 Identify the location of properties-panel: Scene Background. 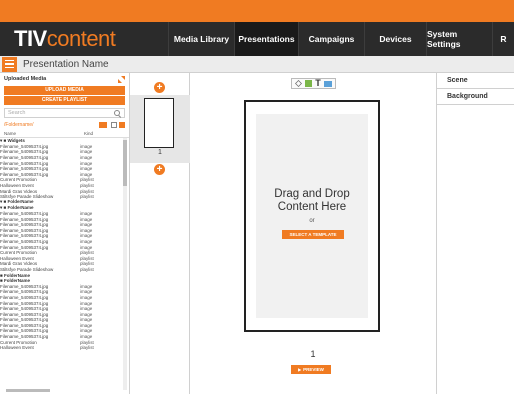
(475, 233).